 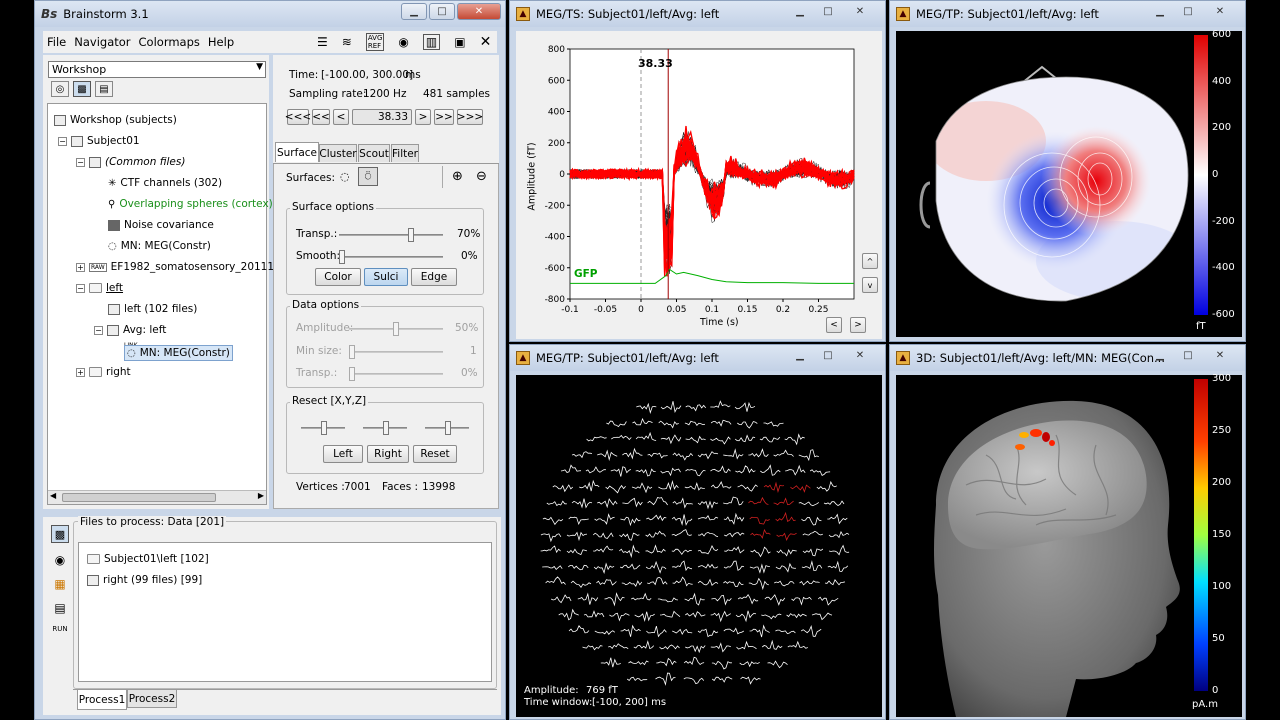 I want to click on ts-scale-down-button: v, so click(x=870, y=285).